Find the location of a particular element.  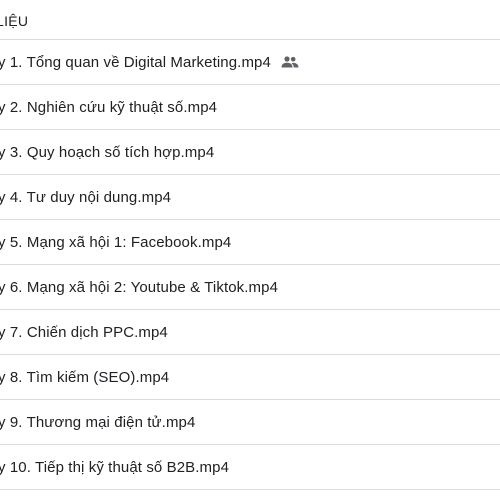

file-row: y 6. Mạng xã hội 2: Youtube & Tiktok.mp4 is located at coordinates (250, 287).